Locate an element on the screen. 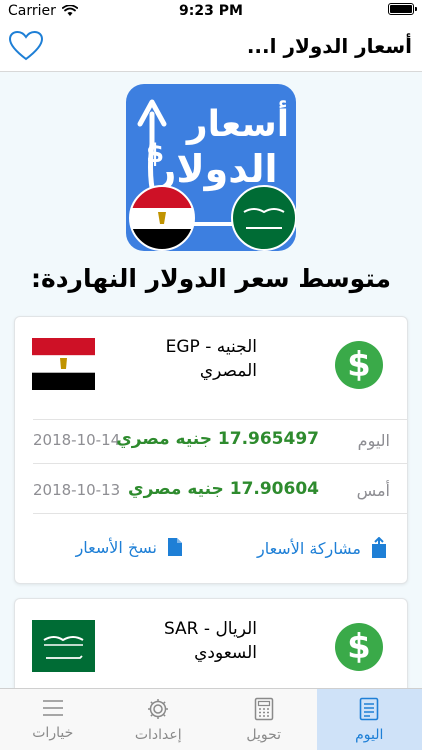 Image resolution: width=422 pixels, height=750 pixels. battery-icon is located at coordinates (402, 9).